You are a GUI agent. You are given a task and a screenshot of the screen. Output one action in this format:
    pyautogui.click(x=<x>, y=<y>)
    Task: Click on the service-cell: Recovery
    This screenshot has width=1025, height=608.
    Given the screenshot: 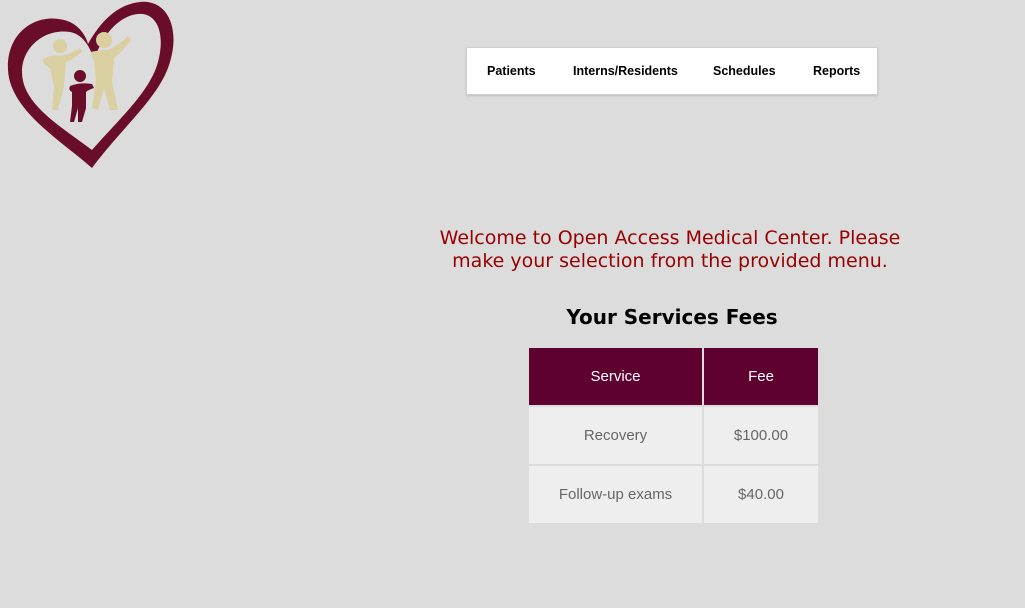 What is the action you would take?
    pyautogui.click(x=615, y=435)
    